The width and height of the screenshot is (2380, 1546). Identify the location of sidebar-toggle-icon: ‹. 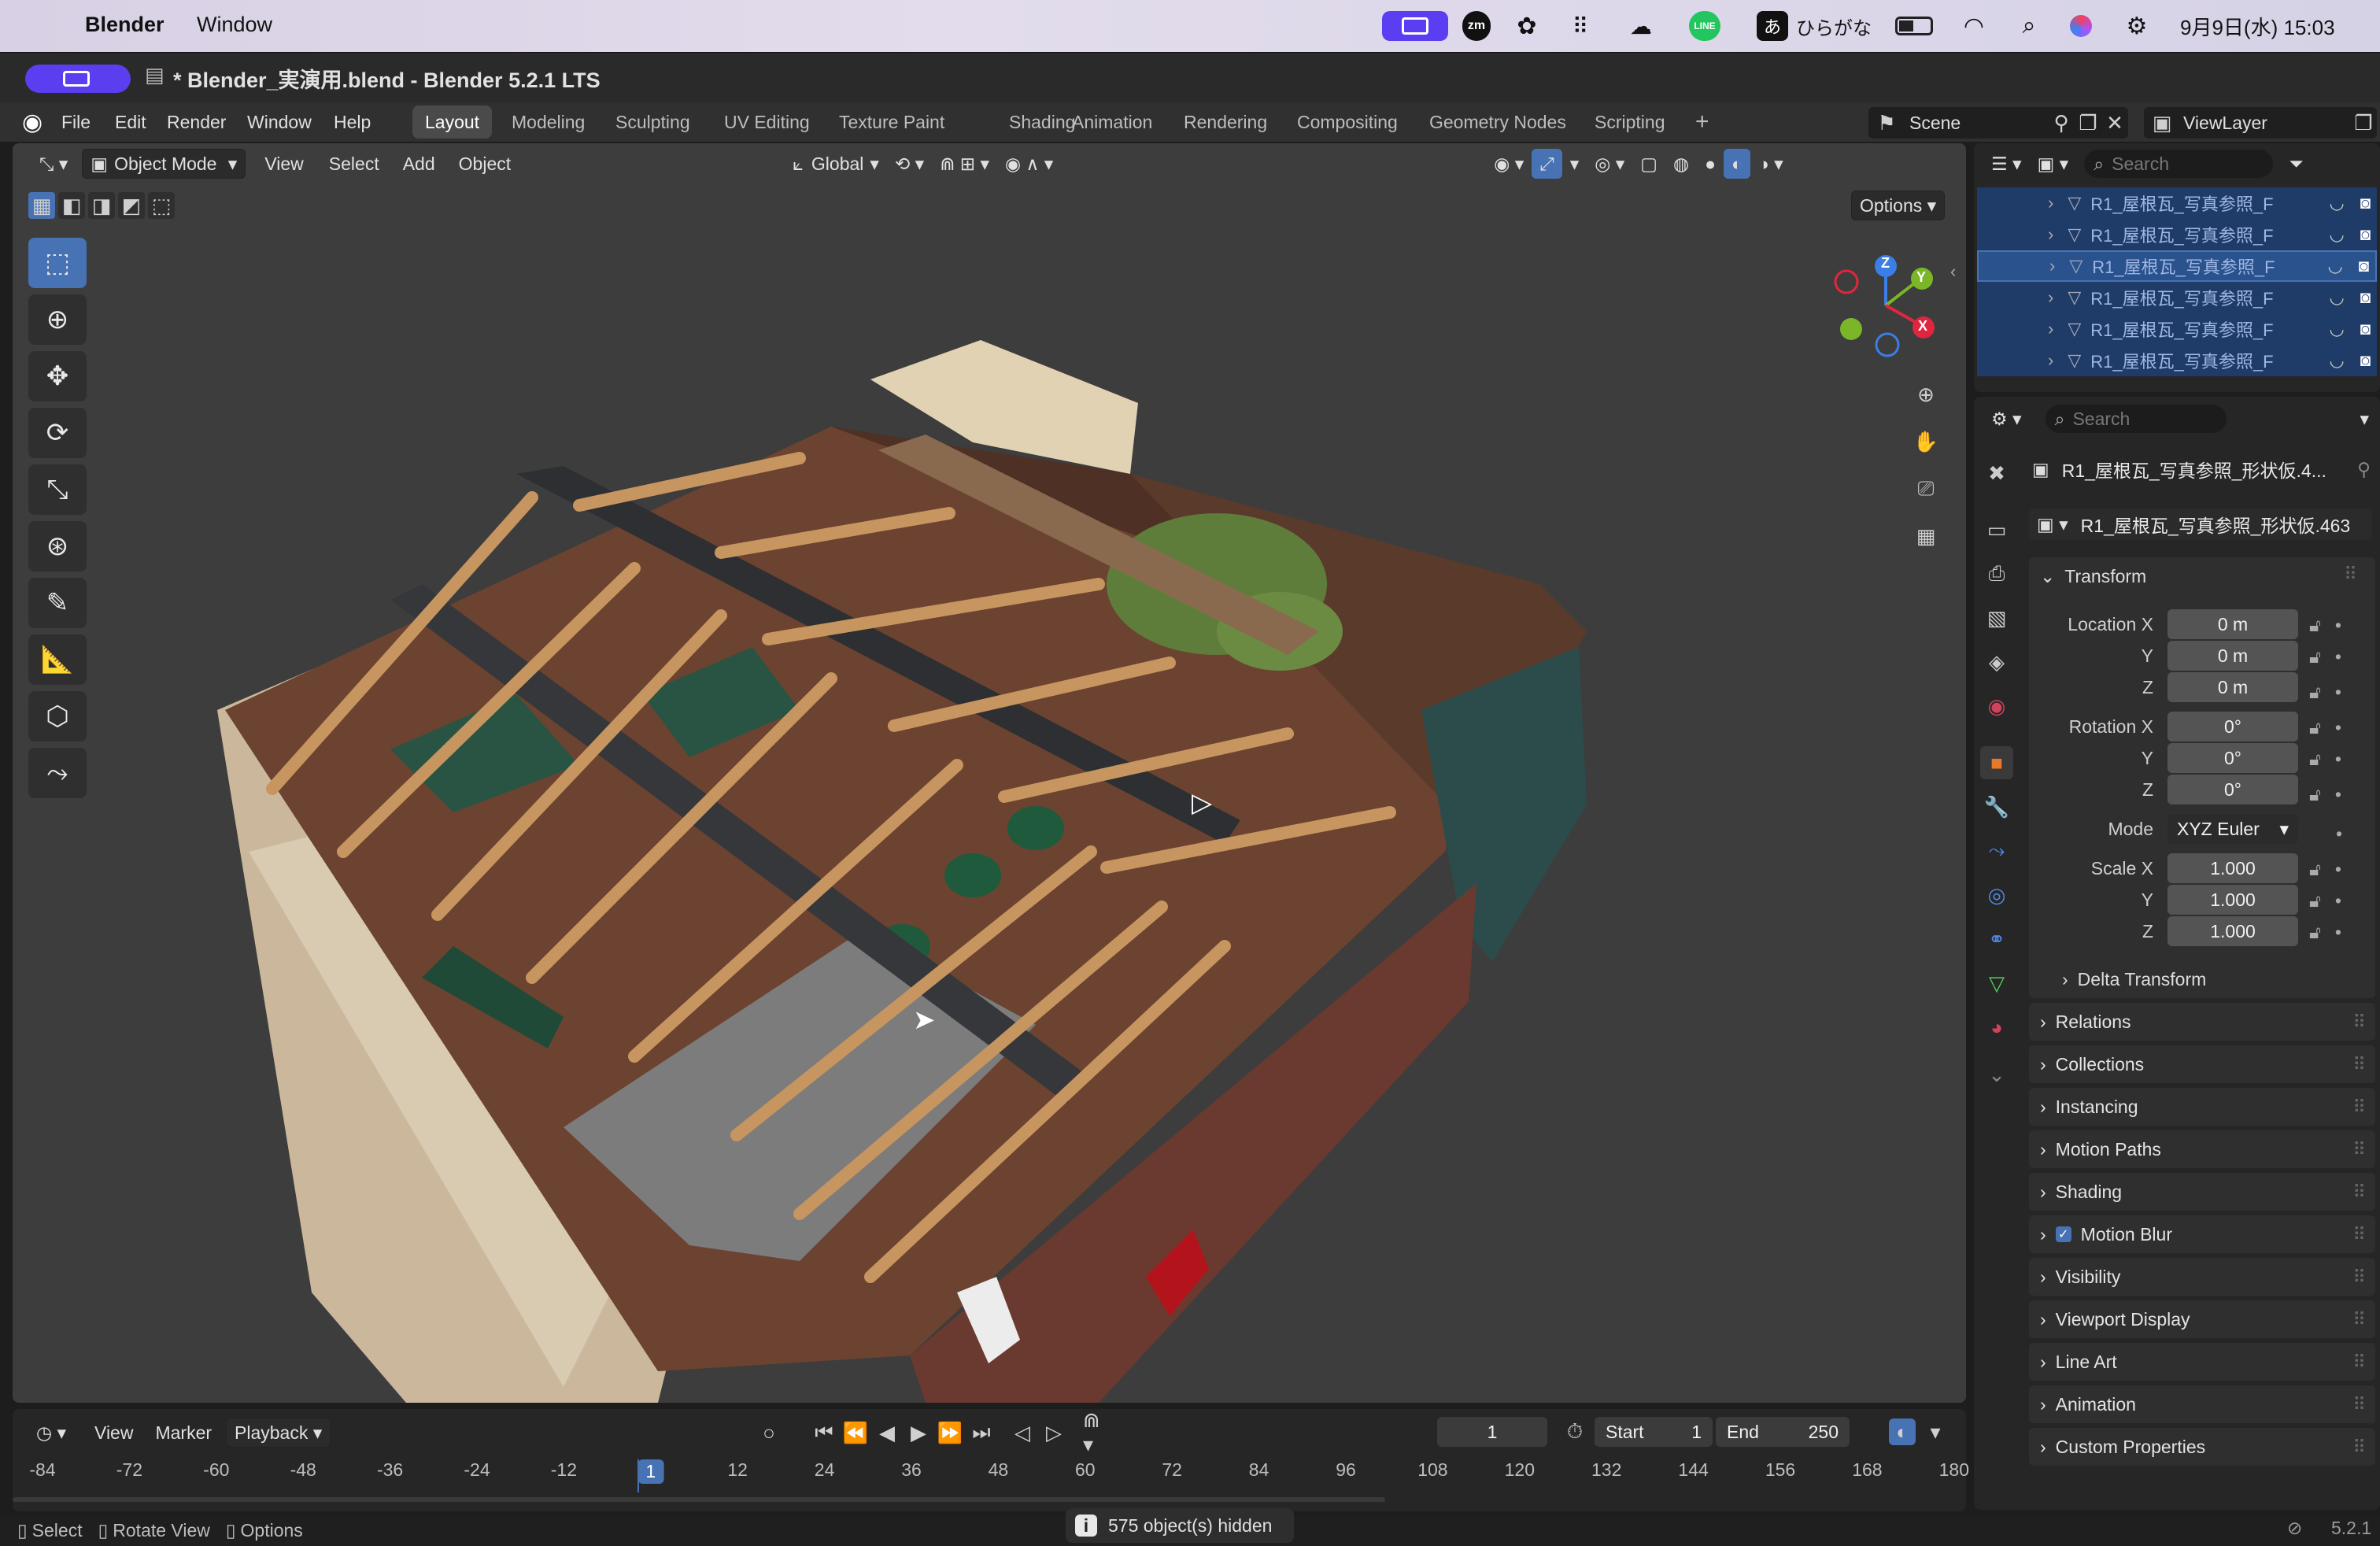
(1953, 271).